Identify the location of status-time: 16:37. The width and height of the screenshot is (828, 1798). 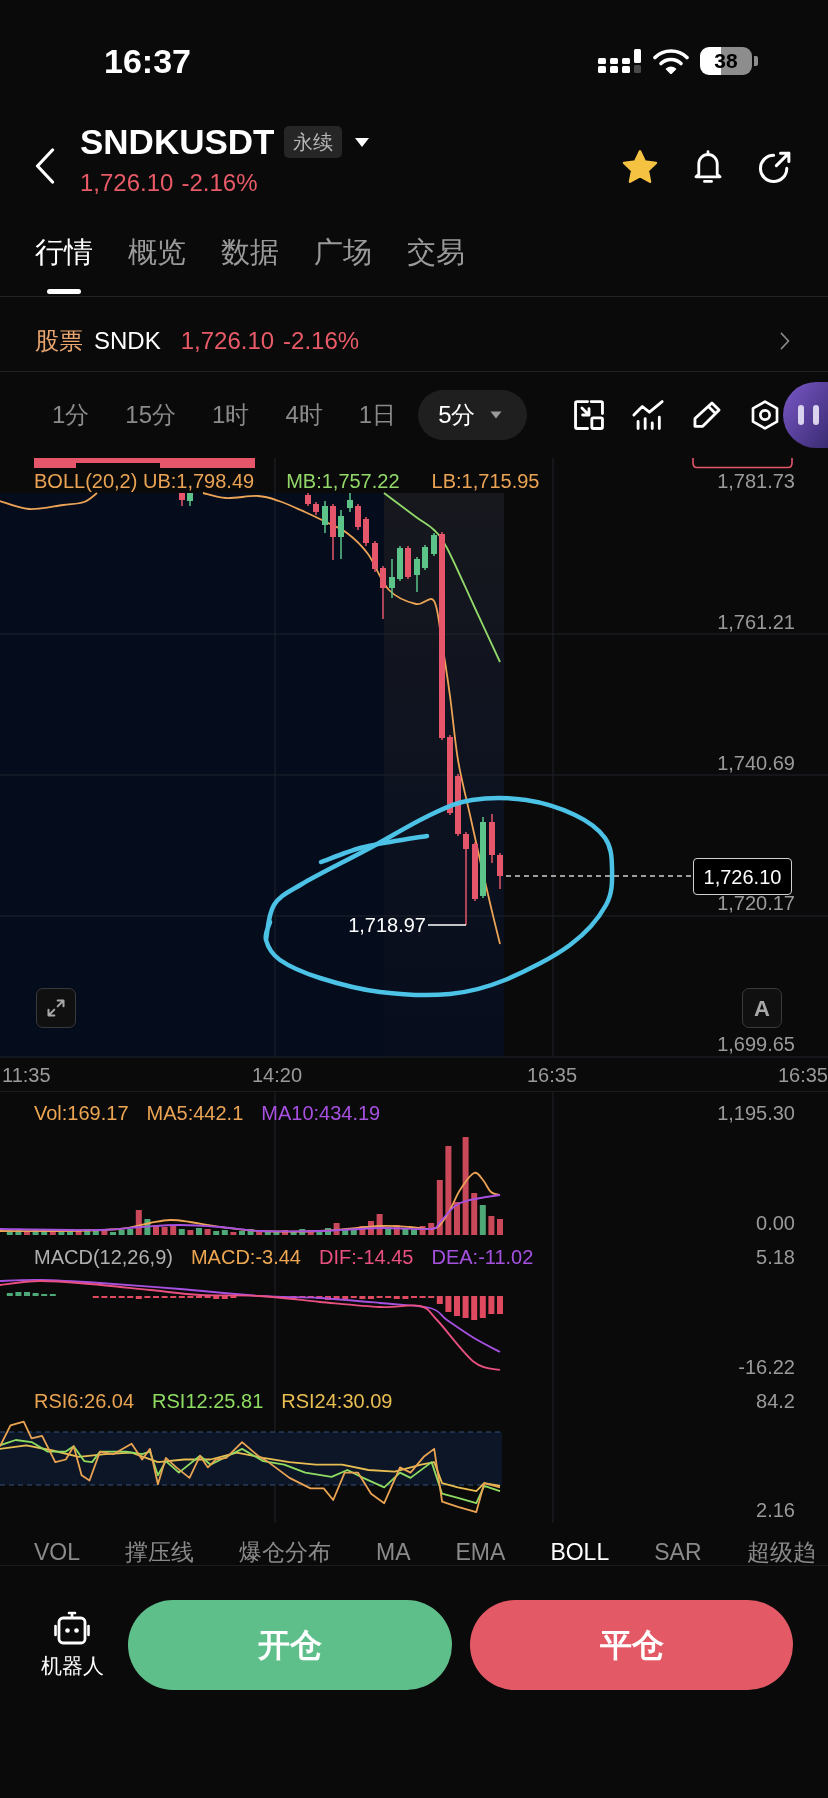
(147, 60).